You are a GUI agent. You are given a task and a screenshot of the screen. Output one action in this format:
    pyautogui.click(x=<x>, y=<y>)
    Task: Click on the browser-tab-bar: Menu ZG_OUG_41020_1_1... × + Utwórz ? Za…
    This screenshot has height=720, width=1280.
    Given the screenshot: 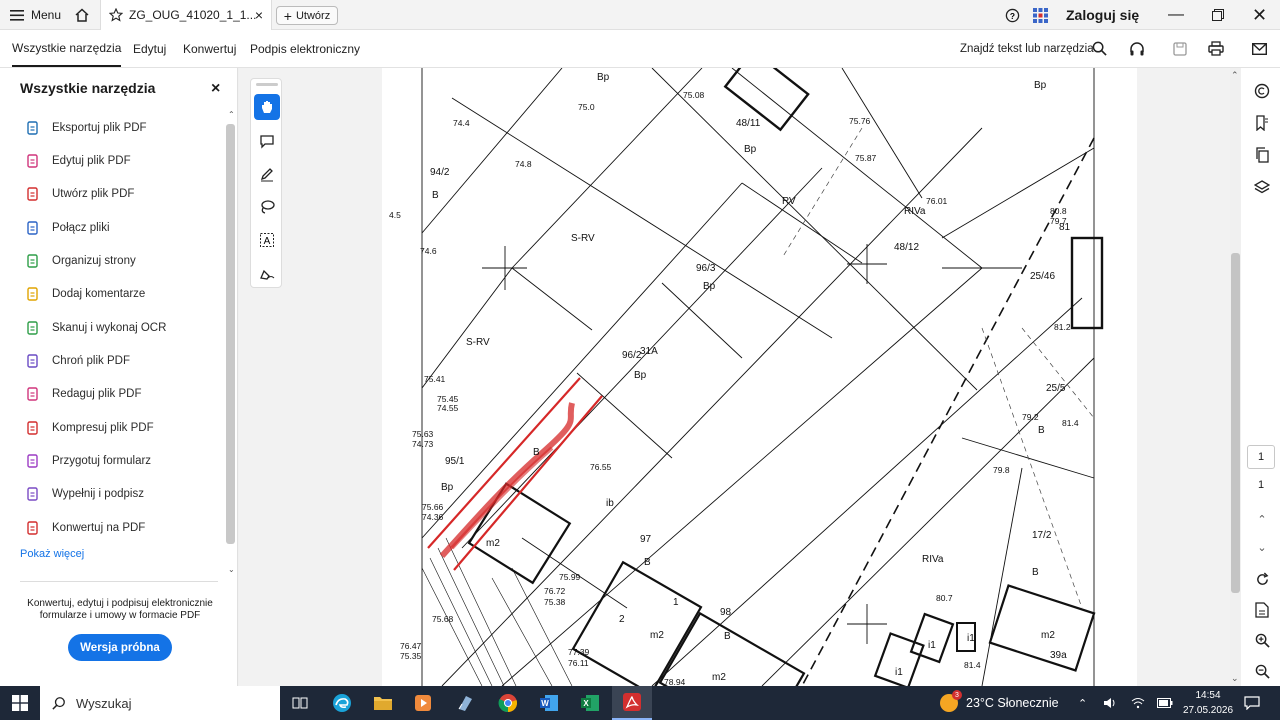 What is the action you would take?
    pyautogui.click(x=640, y=15)
    